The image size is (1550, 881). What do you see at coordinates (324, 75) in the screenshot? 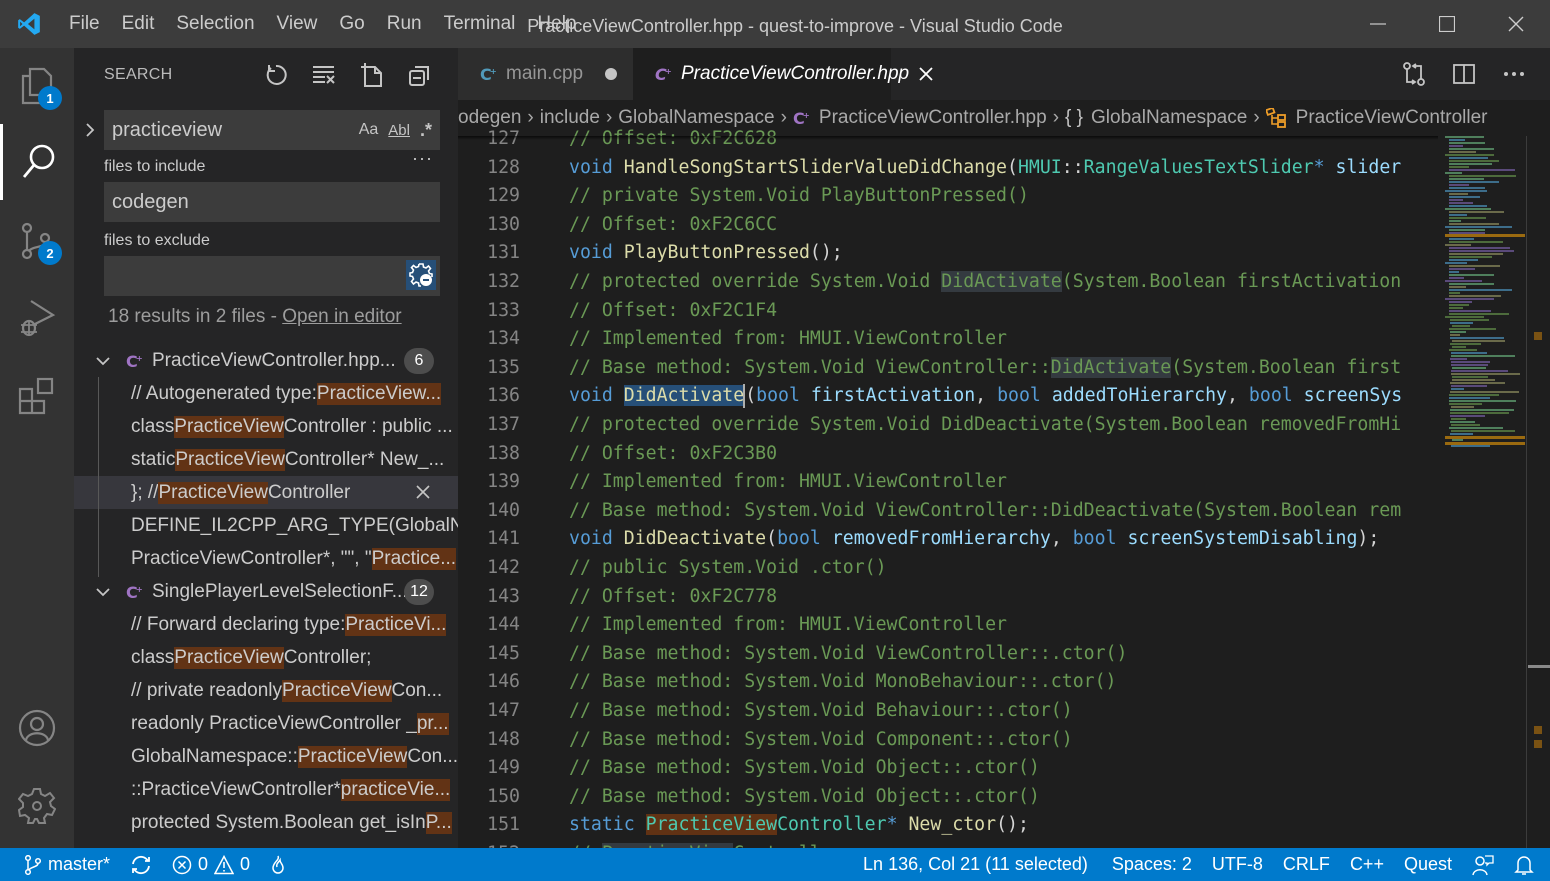
I see `clear-results-button` at bounding box center [324, 75].